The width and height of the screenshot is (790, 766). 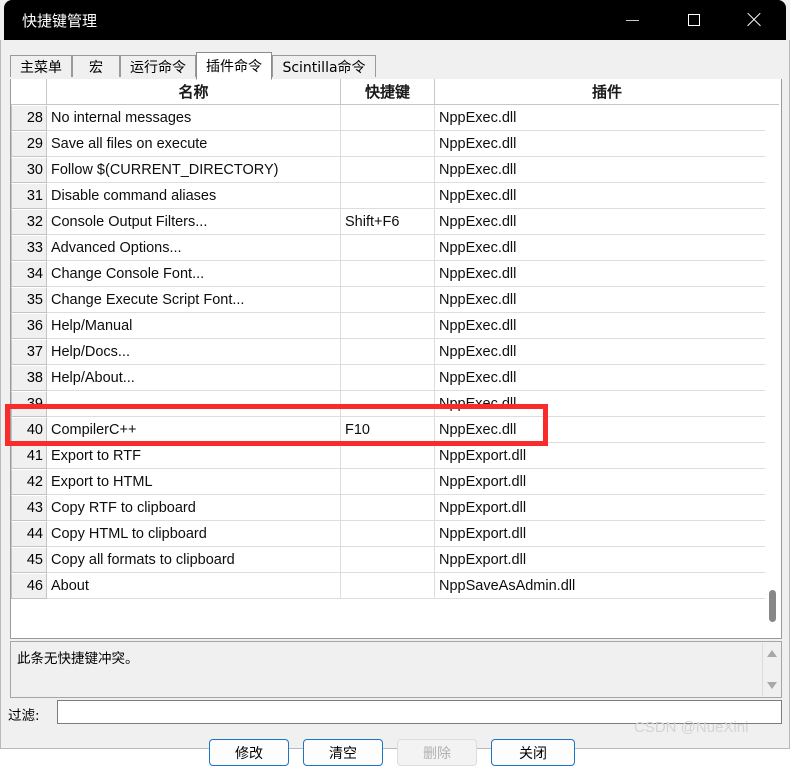 I want to click on column-header-index, so click(x=29, y=92).